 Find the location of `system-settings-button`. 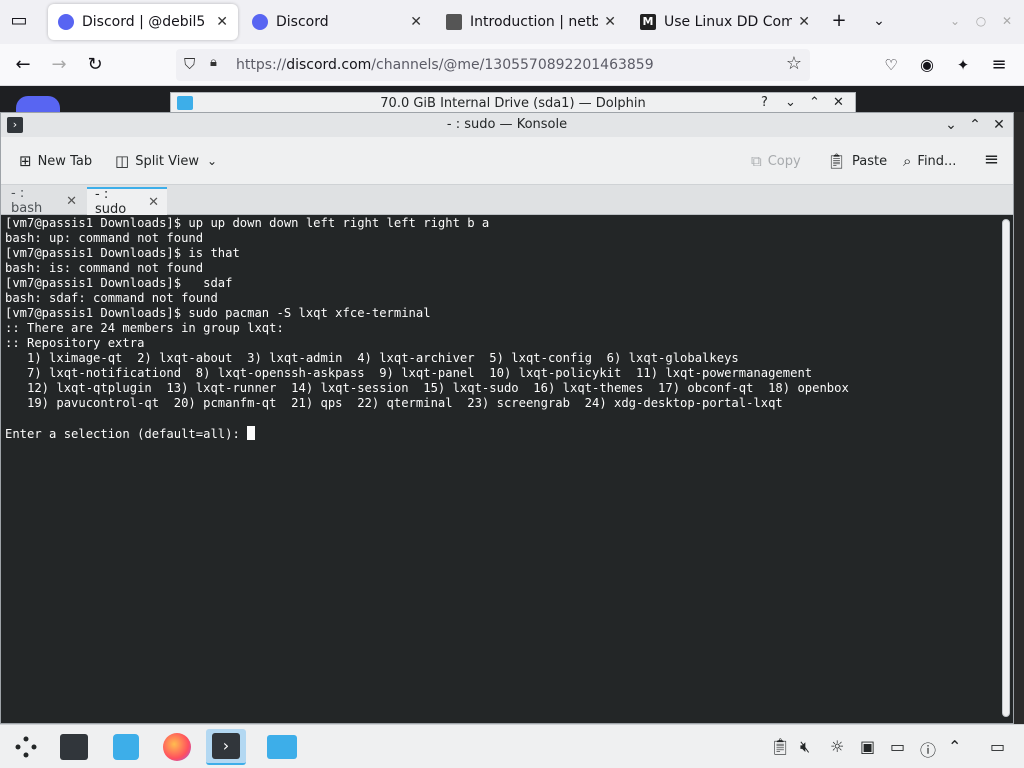

system-settings-button is located at coordinates (74, 747).